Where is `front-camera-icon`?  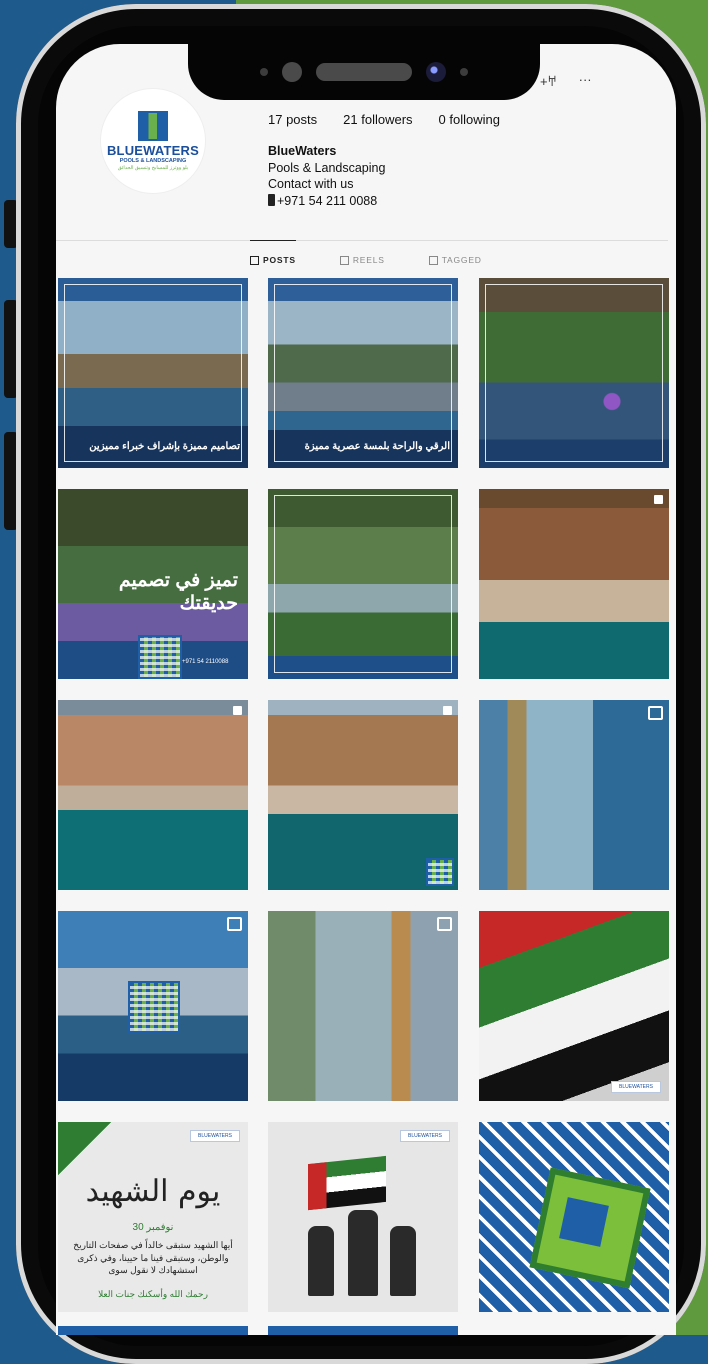 front-camera-icon is located at coordinates (436, 72).